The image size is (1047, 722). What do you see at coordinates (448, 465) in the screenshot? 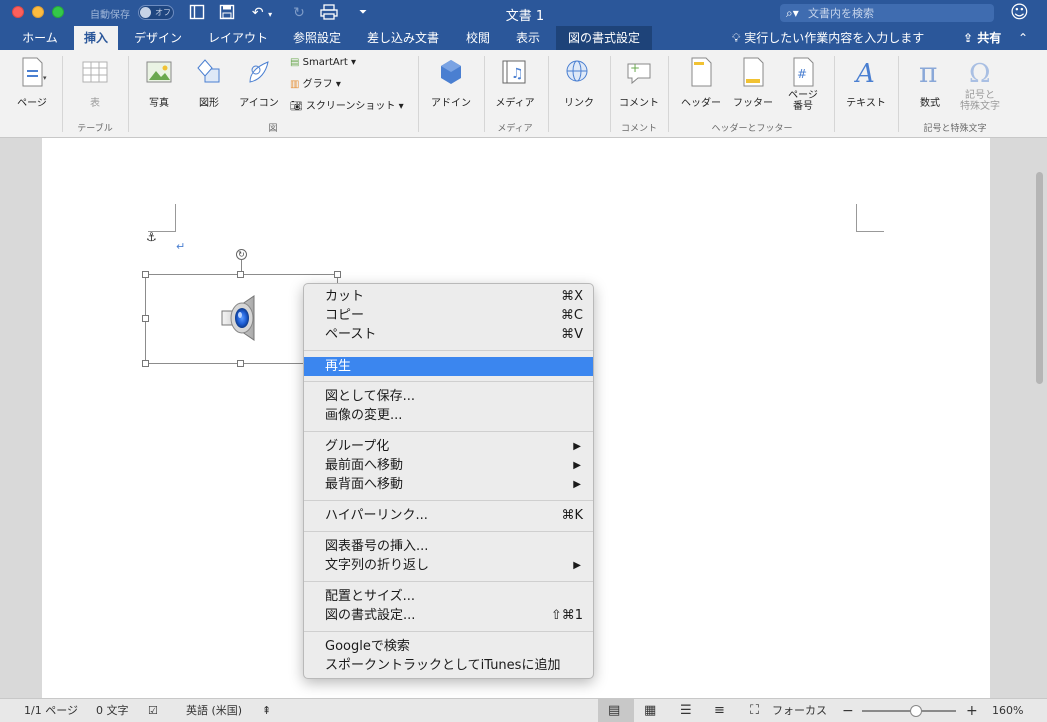
I see `menu-item-bring-to-front: 最前面へ移動 ▶` at bounding box center [448, 465].